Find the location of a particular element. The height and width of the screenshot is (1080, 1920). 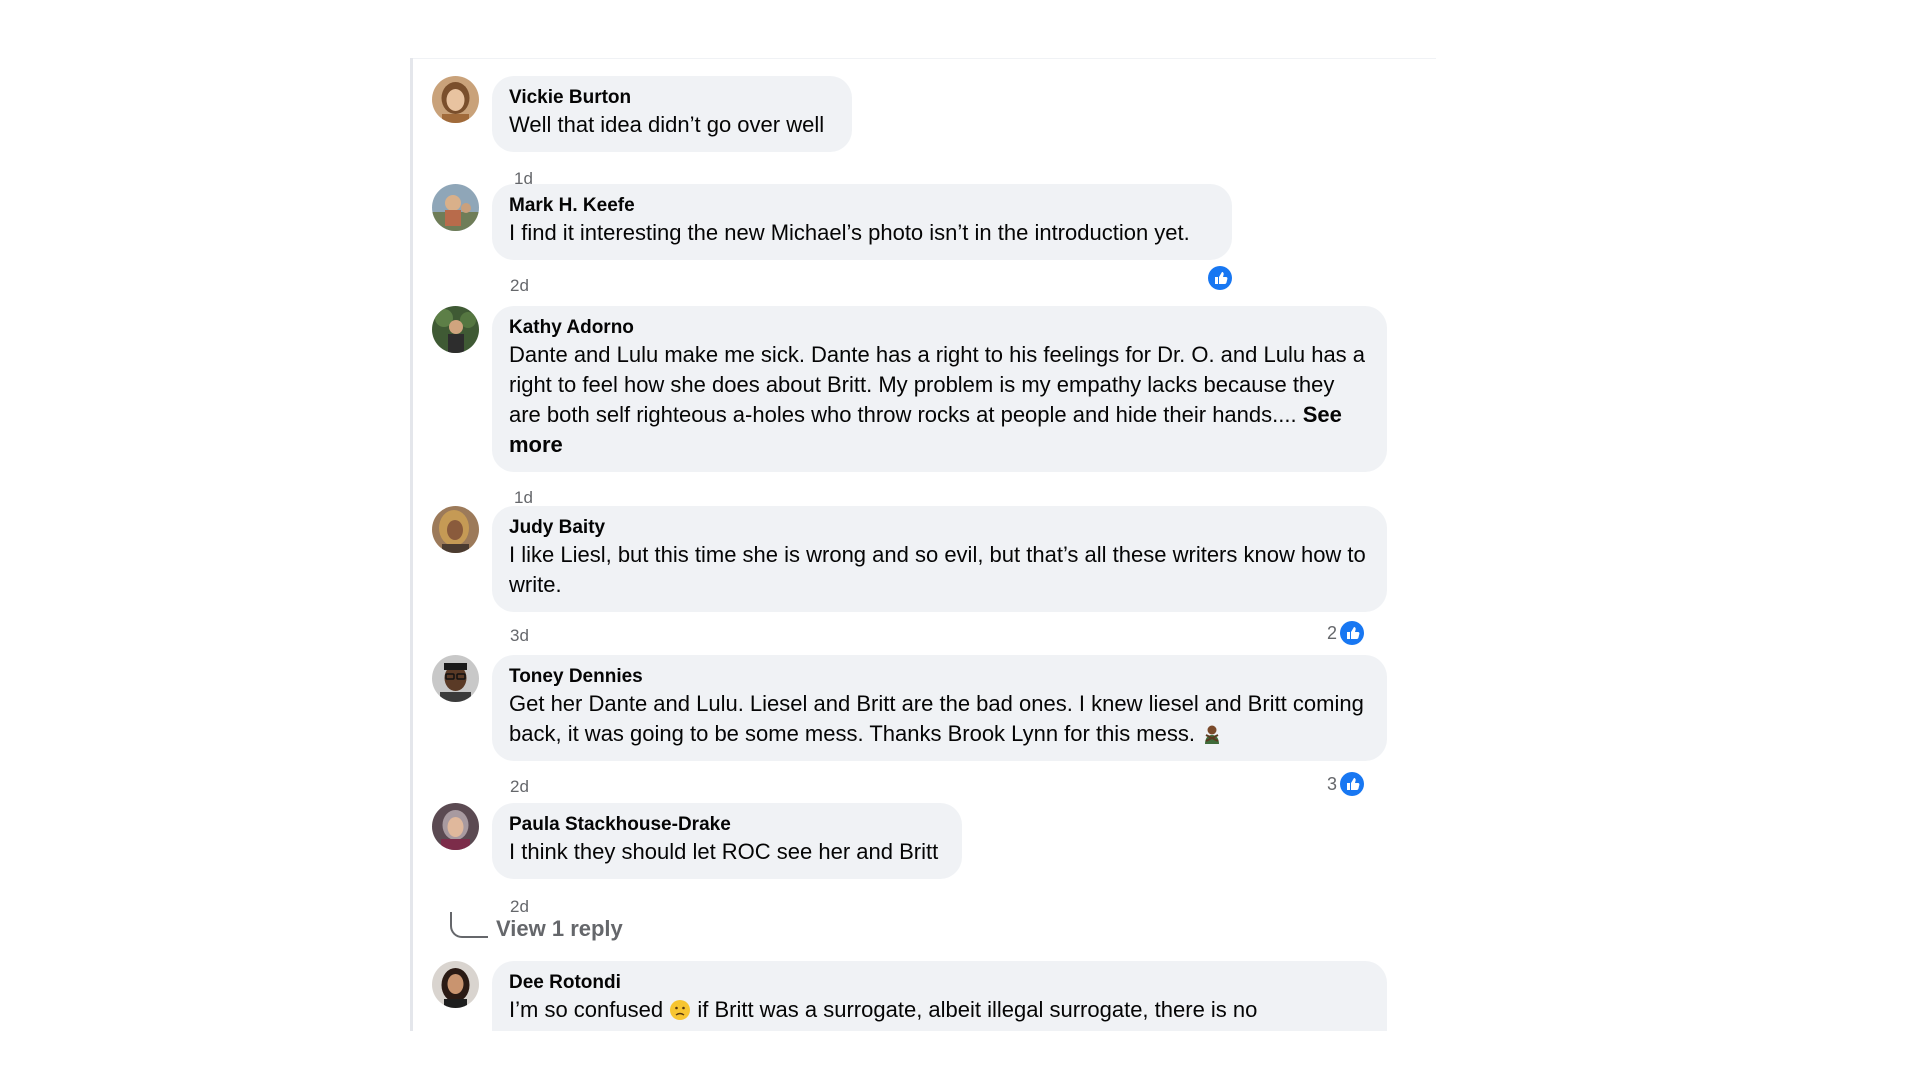

reaction-summary is located at coordinates (1220, 278).